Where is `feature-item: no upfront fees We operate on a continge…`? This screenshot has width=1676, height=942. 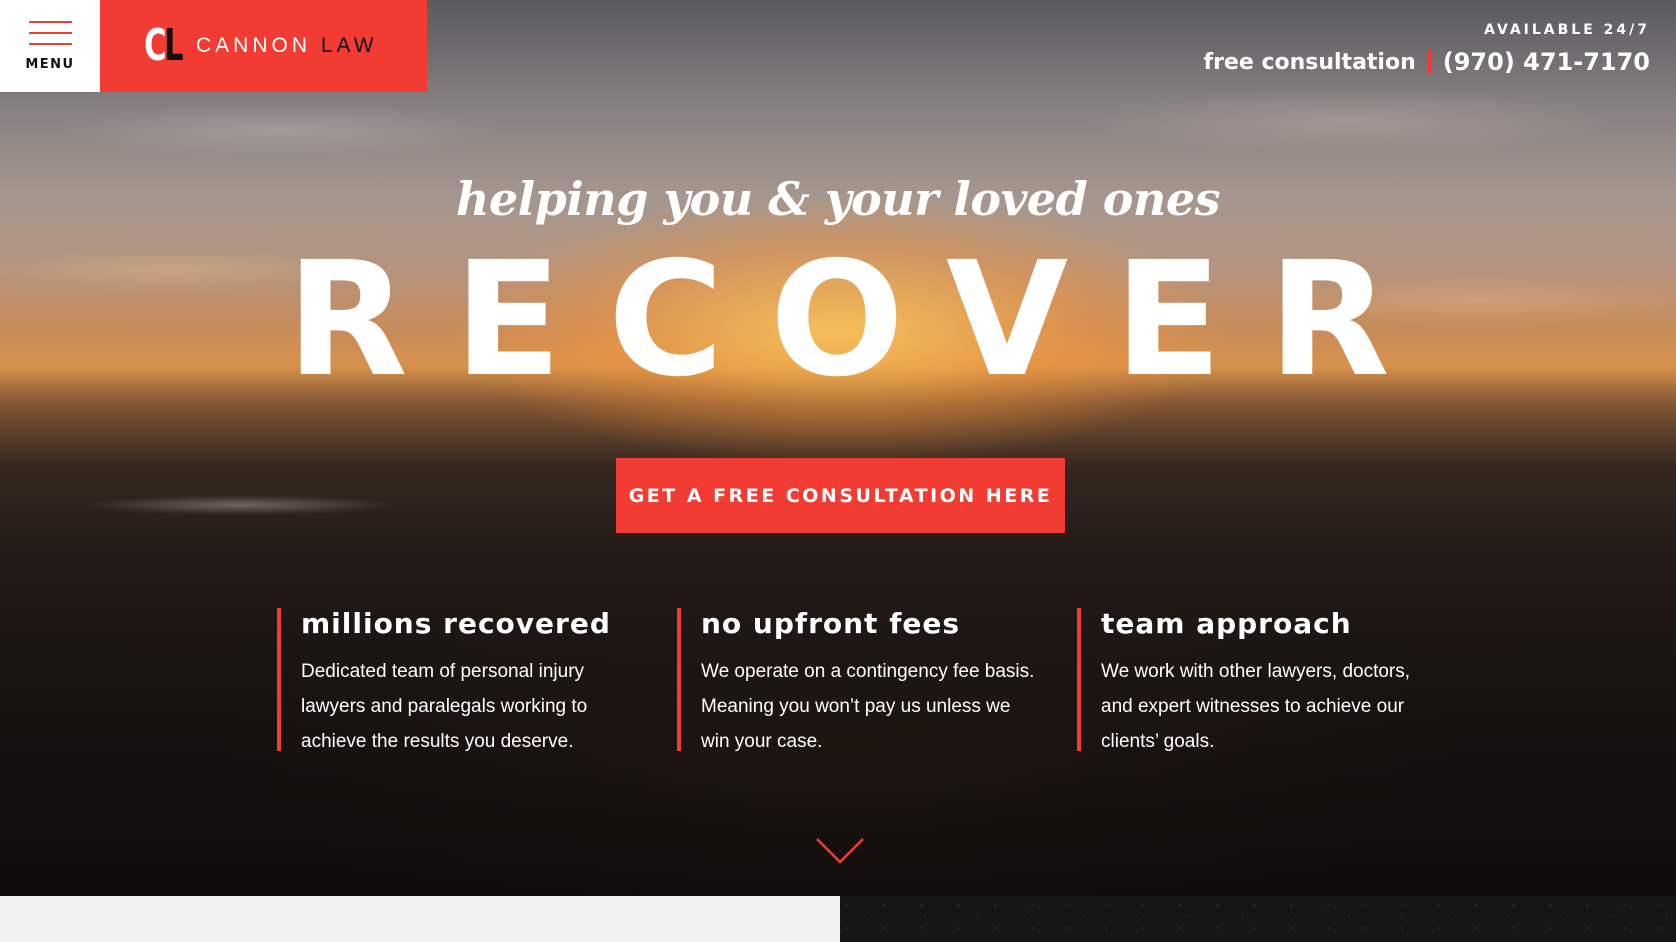 feature-item: no upfront fees We operate on a continge… is located at coordinates (877, 679).